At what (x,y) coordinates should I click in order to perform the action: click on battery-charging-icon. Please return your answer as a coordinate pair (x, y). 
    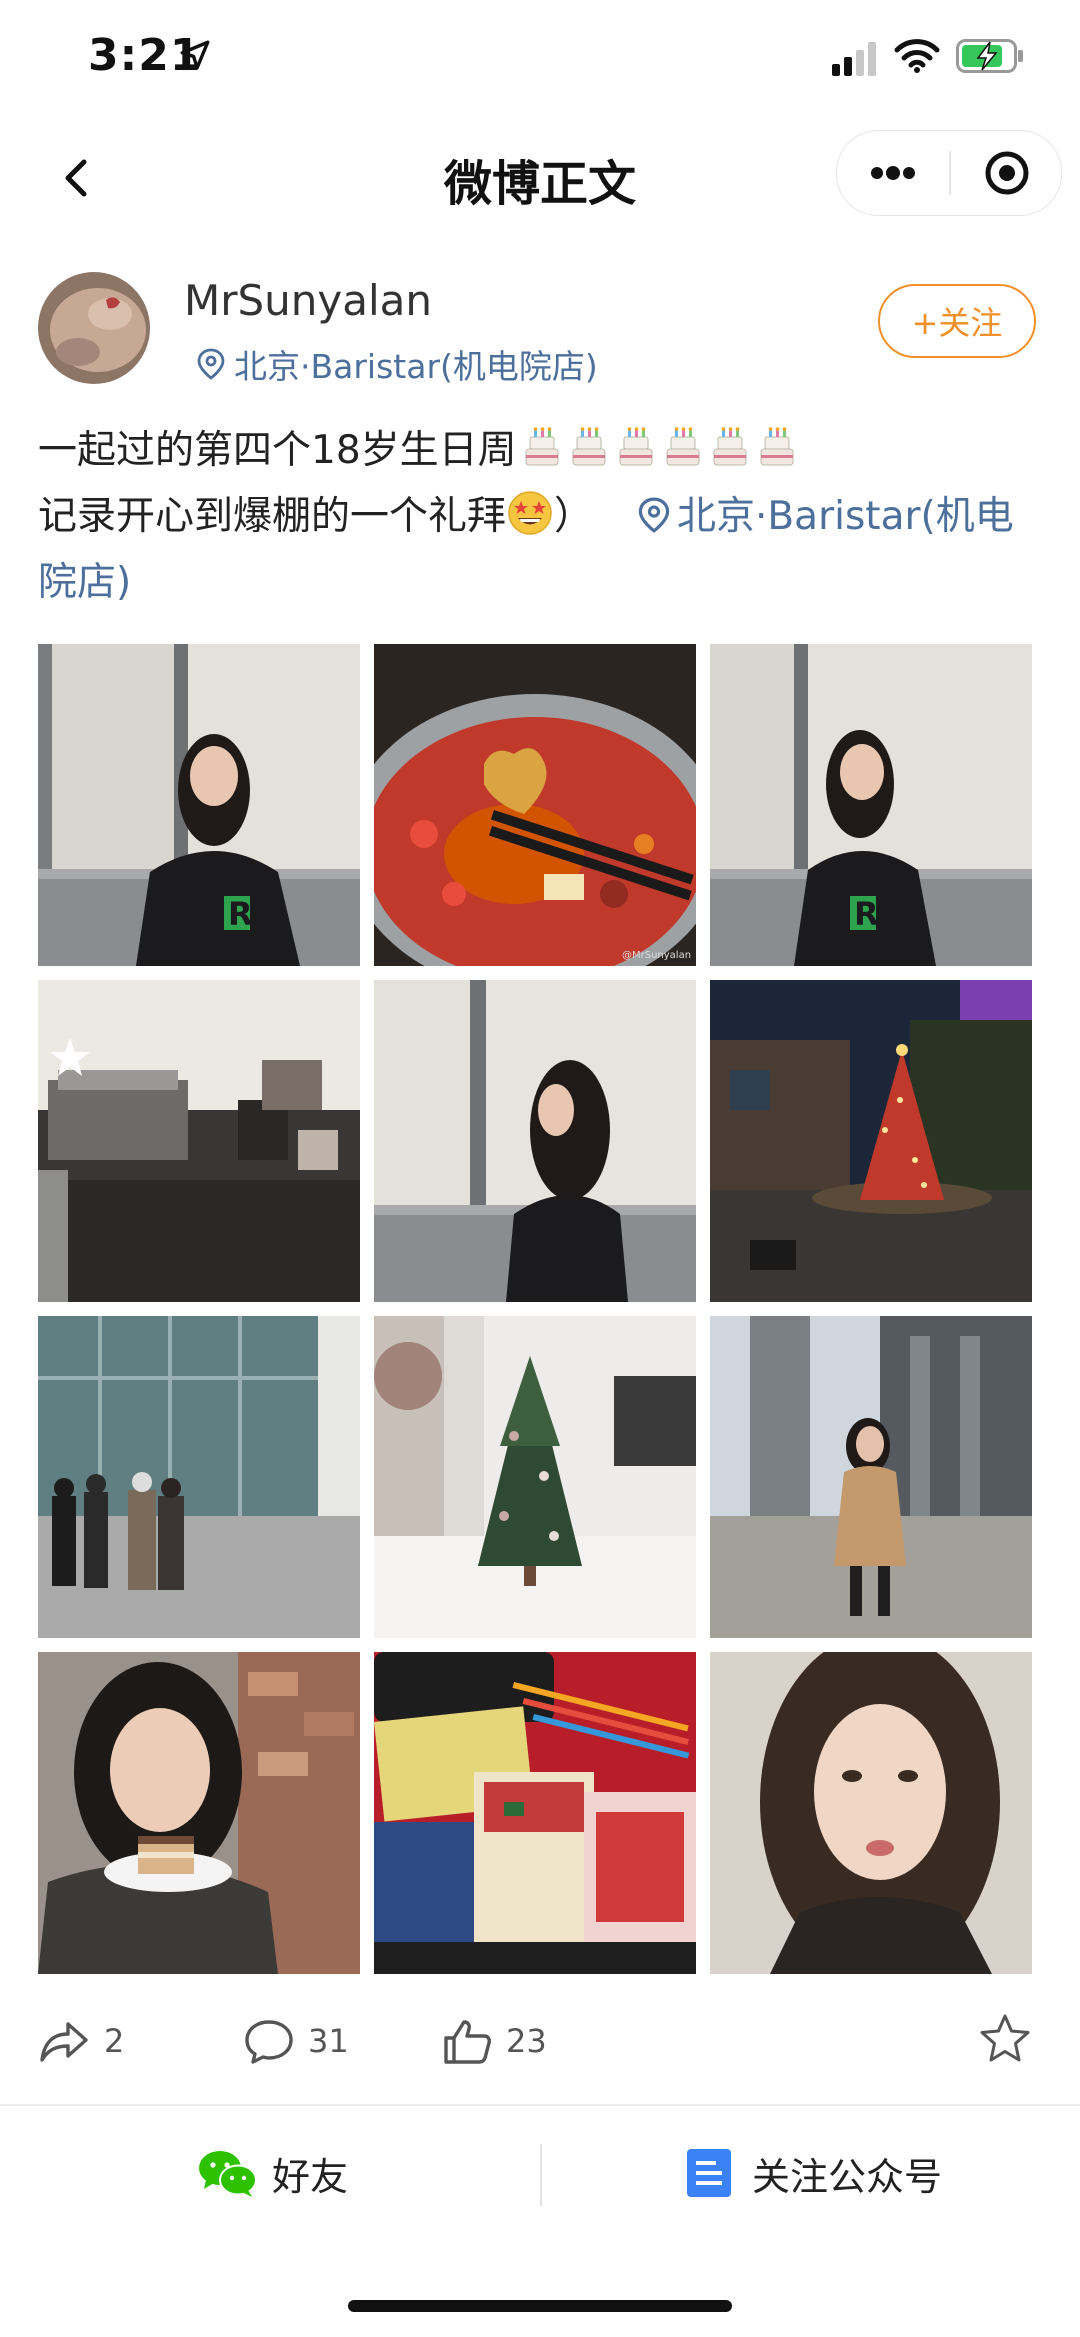
    Looking at the image, I should click on (989, 56).